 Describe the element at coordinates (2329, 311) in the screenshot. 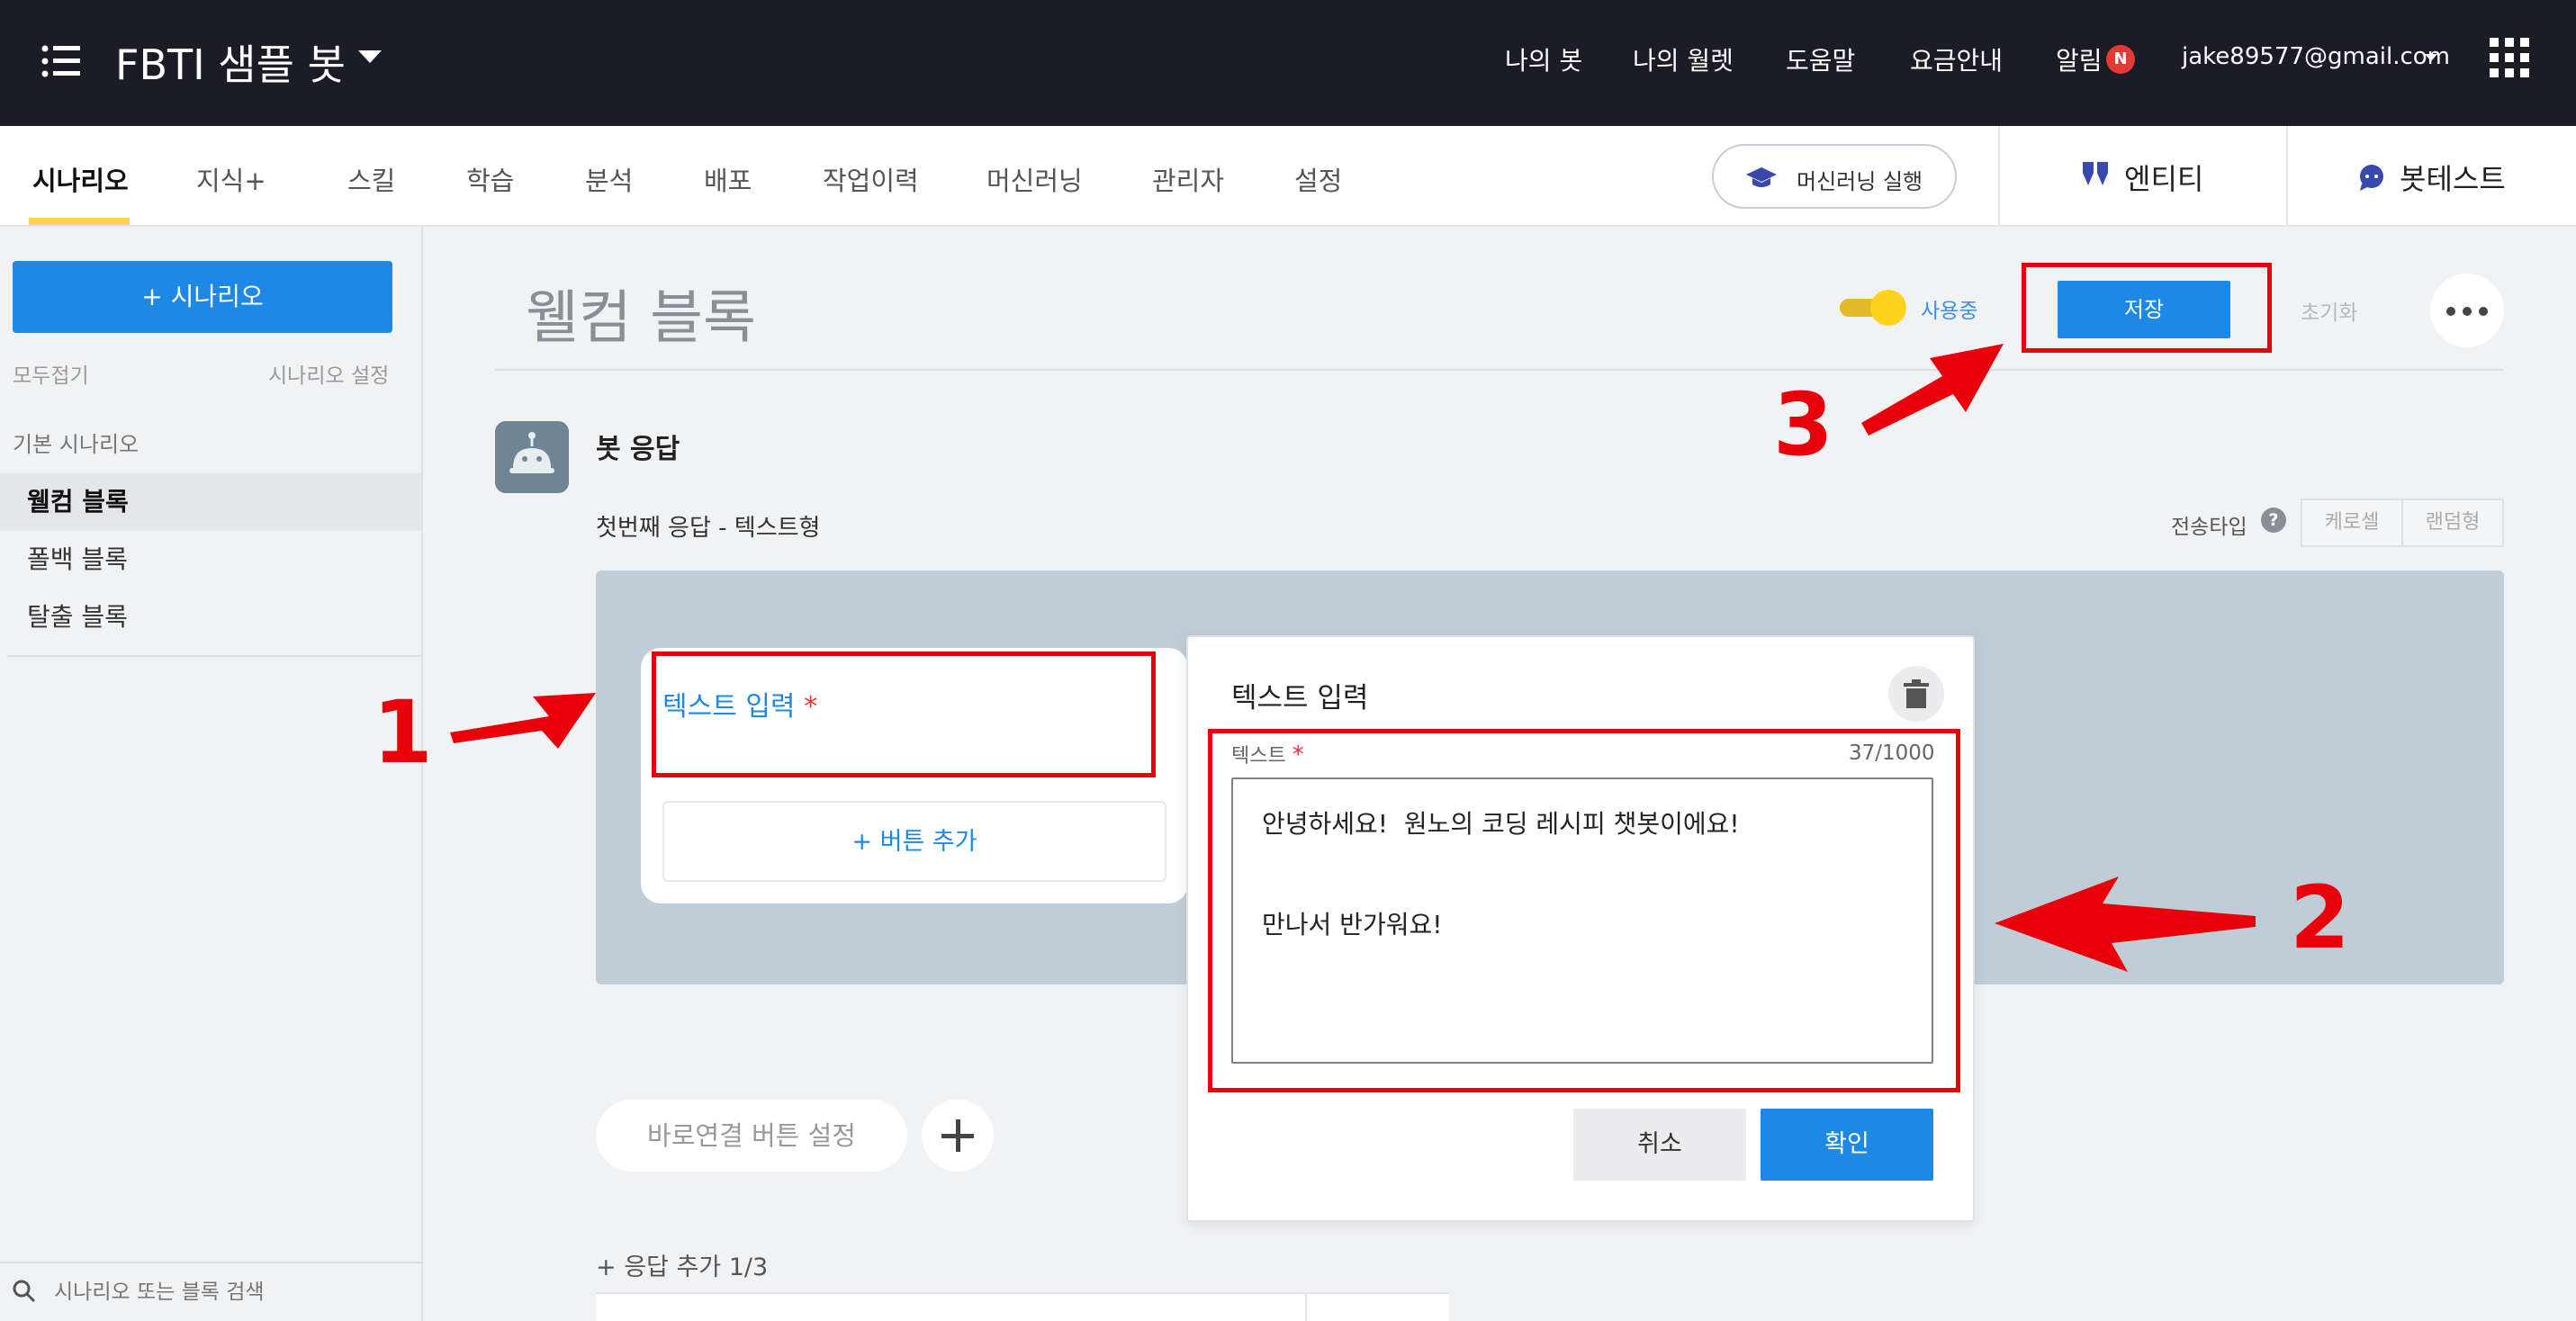

I see `reset-button: 초기화` at that location.